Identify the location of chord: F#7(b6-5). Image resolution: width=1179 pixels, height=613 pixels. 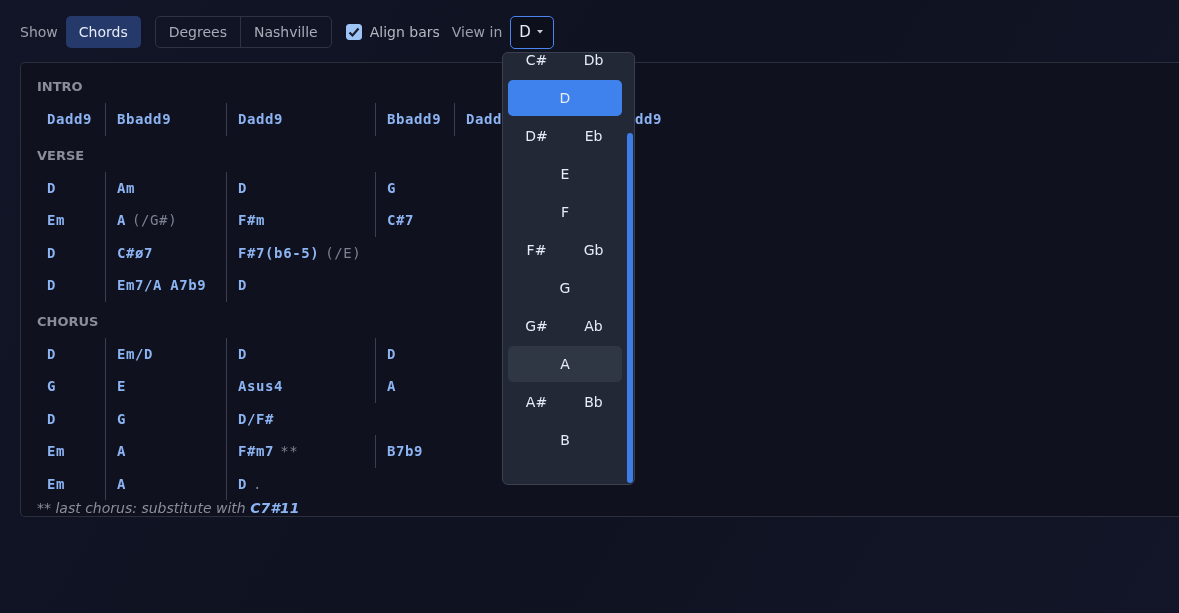
(279, 252).